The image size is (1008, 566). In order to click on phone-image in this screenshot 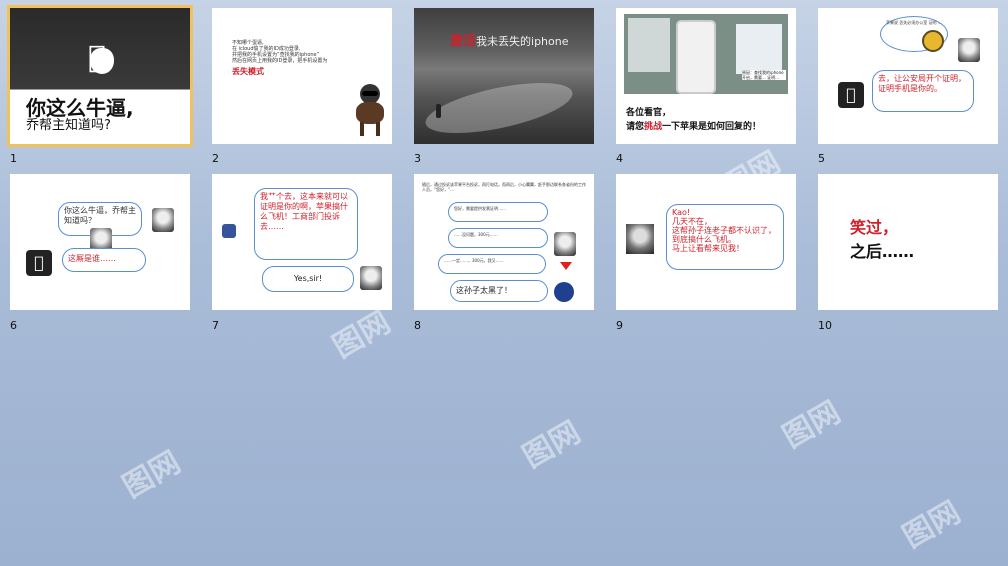, I will do `click(696, 57)`.